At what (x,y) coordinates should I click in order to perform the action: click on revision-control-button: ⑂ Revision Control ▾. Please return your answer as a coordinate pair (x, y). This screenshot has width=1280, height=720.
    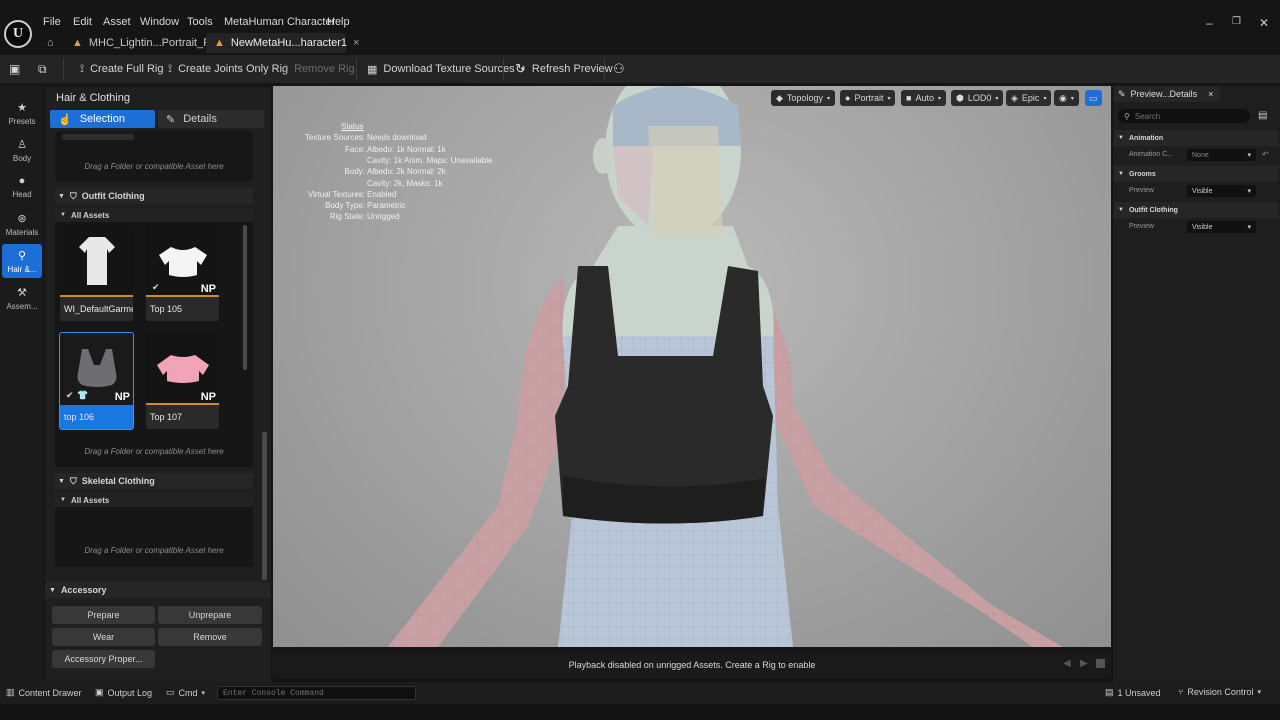
    Looking at the image, I should click on (1219, 692).